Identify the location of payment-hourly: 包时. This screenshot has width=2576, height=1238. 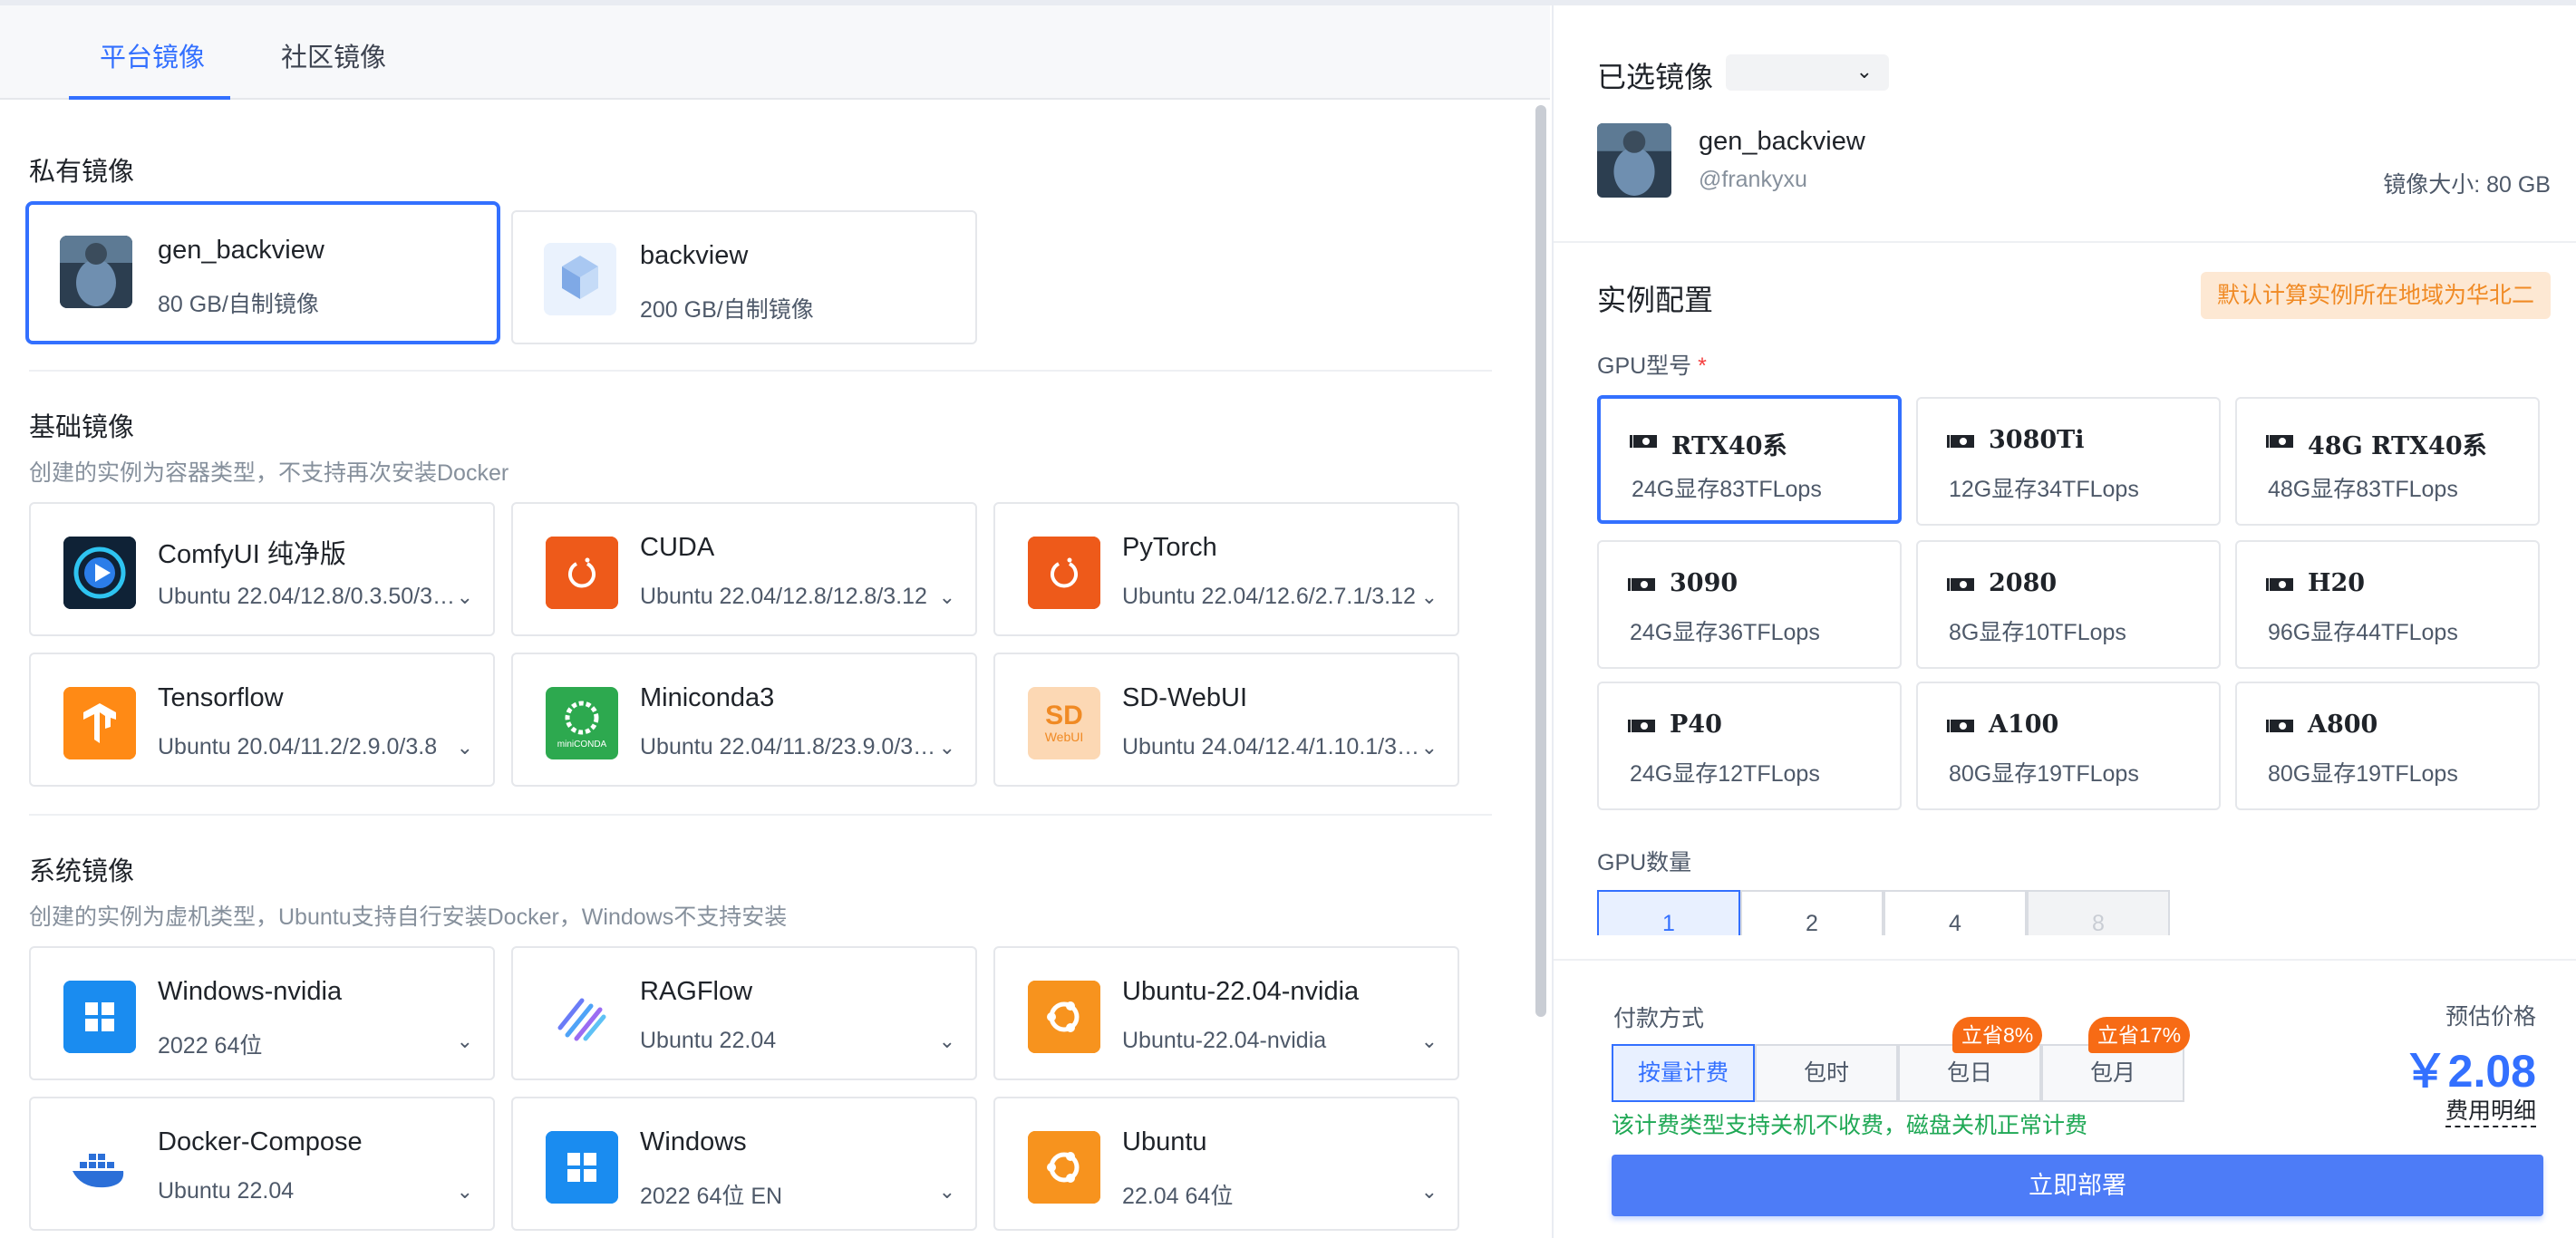
(1826, 1073).